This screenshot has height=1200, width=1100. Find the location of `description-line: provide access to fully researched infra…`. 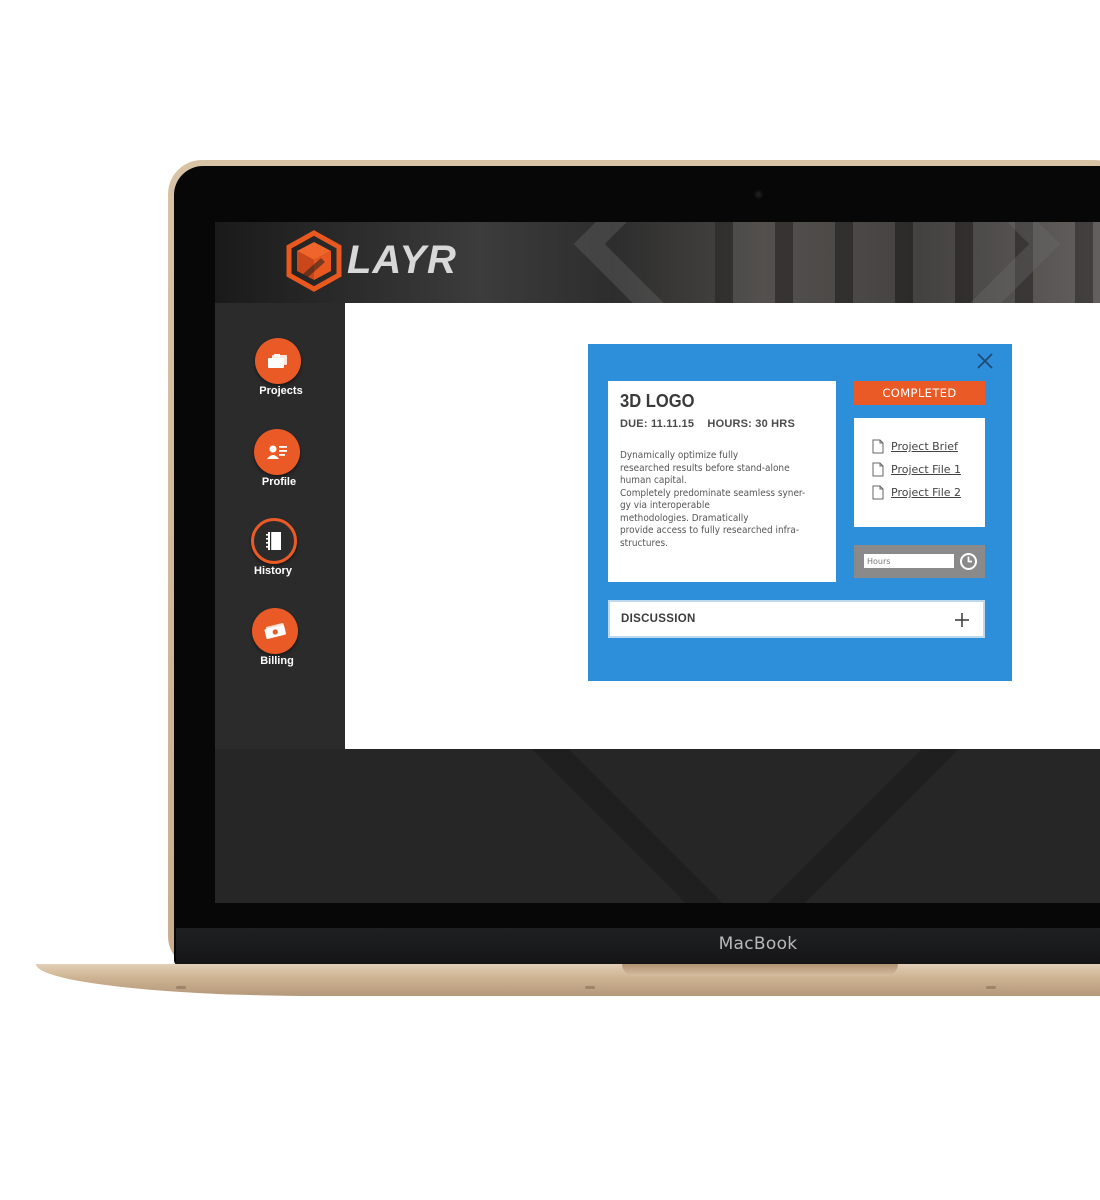

description-line: provide access to fully researched infra… is located at coordinates (710, 530).